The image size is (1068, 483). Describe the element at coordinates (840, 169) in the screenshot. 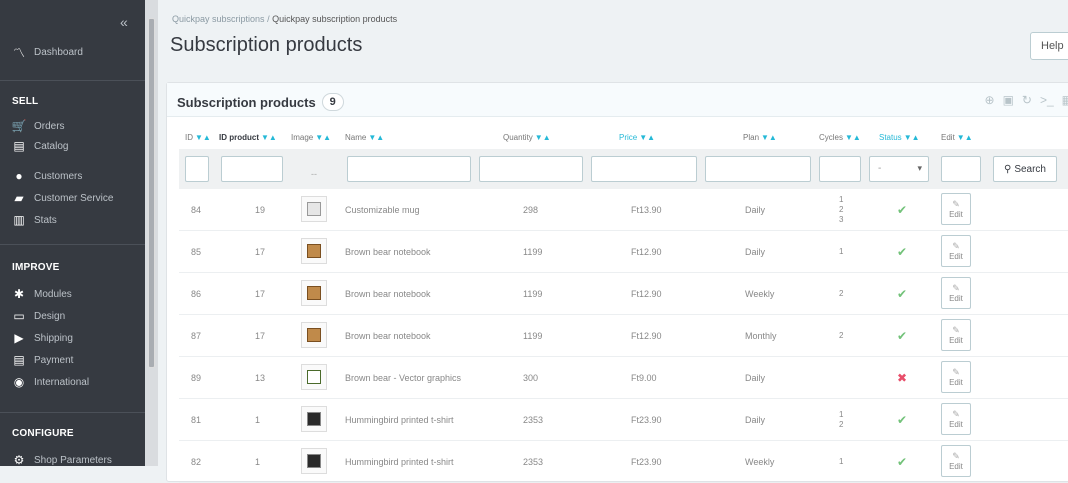

I see `filter-cycles-input` at that location.